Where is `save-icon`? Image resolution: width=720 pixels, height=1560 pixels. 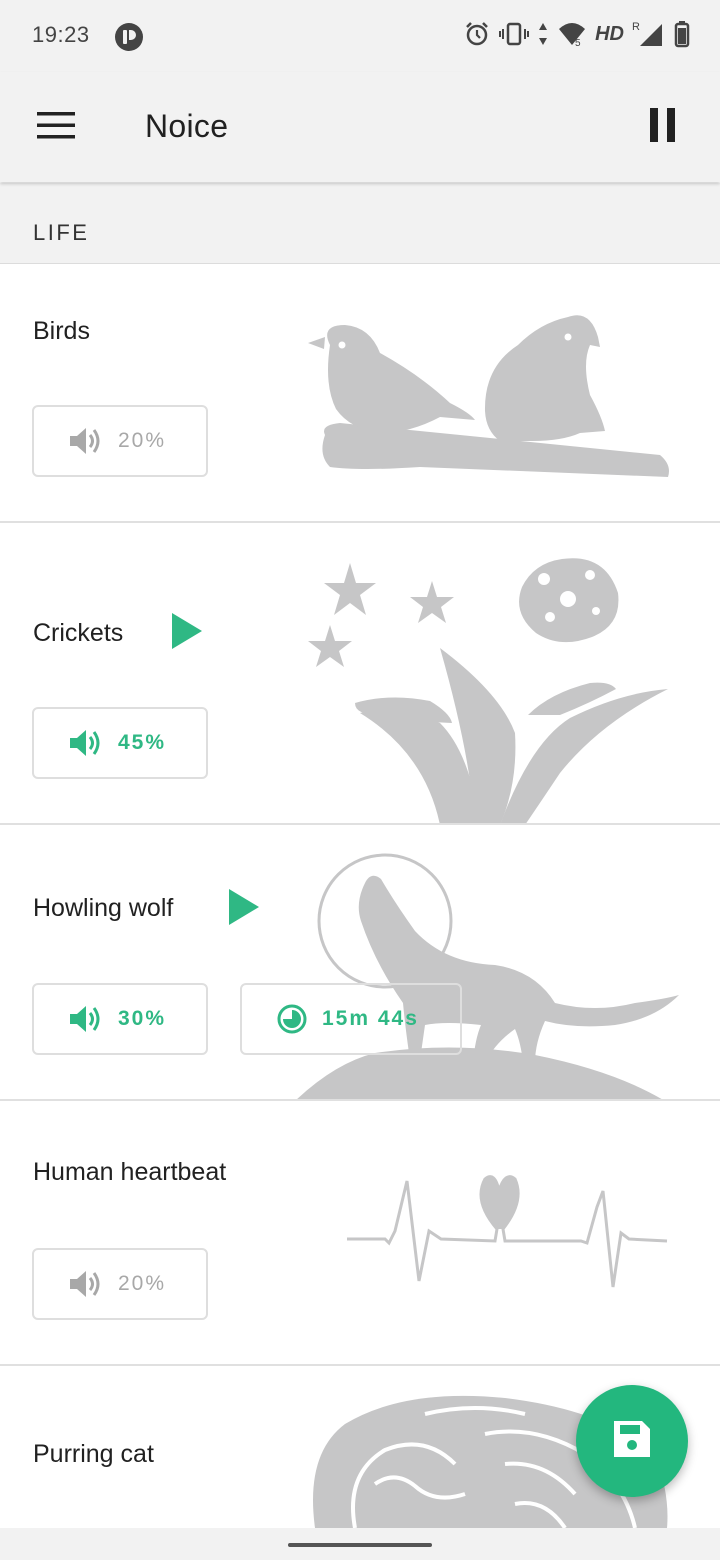
save-icon is located at coordinates (632, 1441).